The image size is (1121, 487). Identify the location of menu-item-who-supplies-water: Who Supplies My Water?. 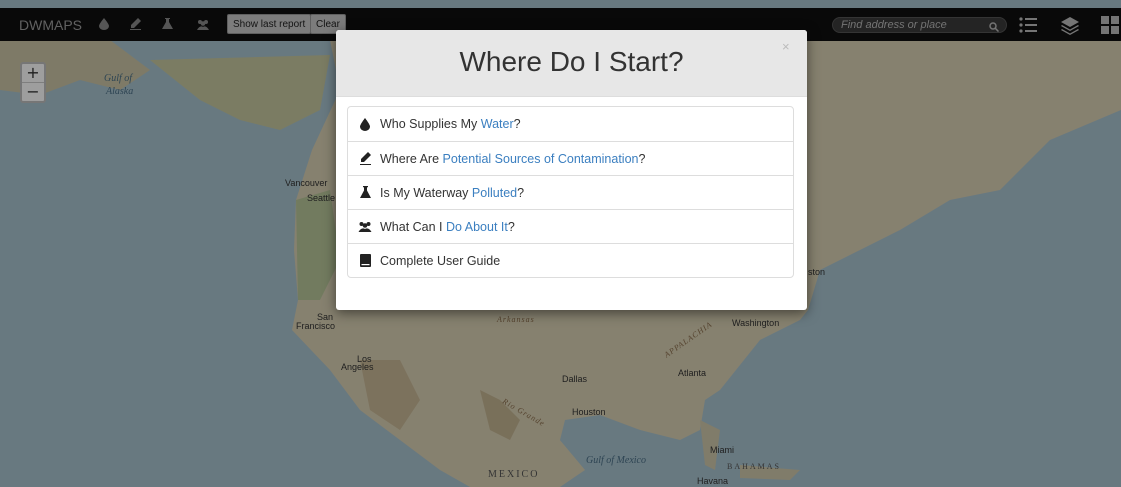
(570, 124).